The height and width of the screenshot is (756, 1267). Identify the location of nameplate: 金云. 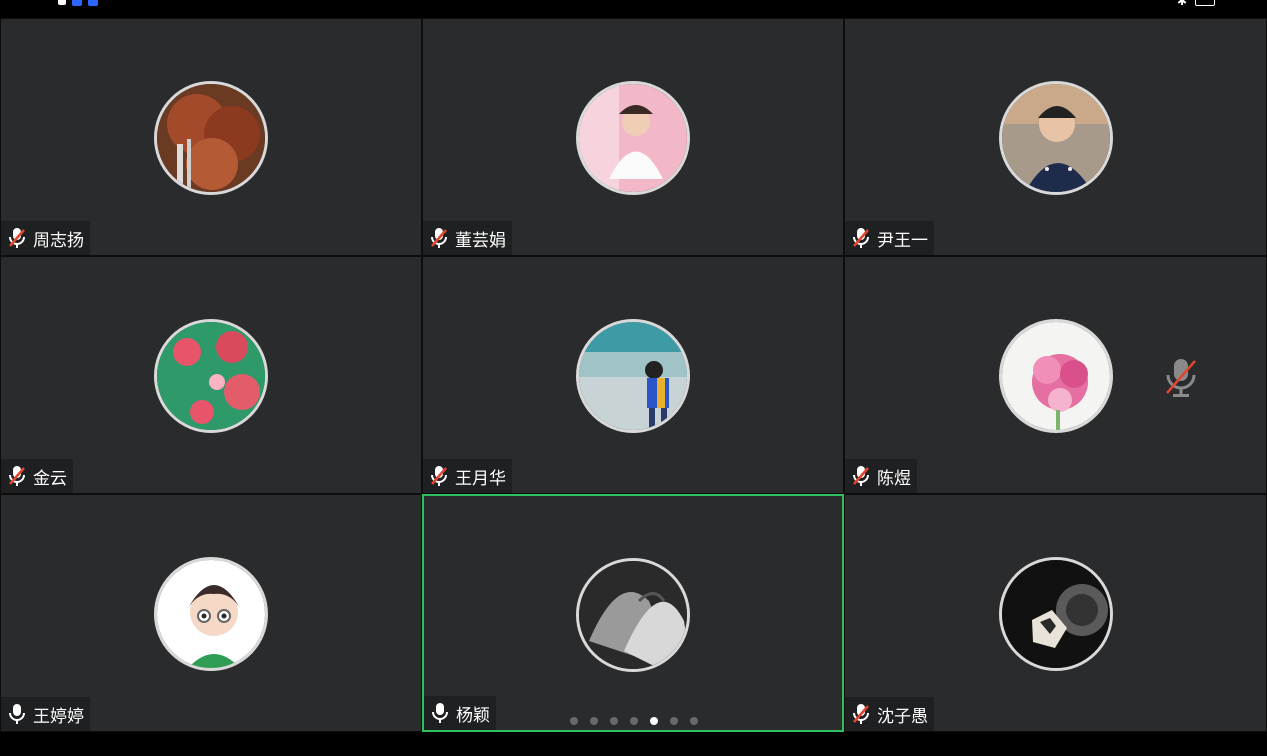
(37, 476).